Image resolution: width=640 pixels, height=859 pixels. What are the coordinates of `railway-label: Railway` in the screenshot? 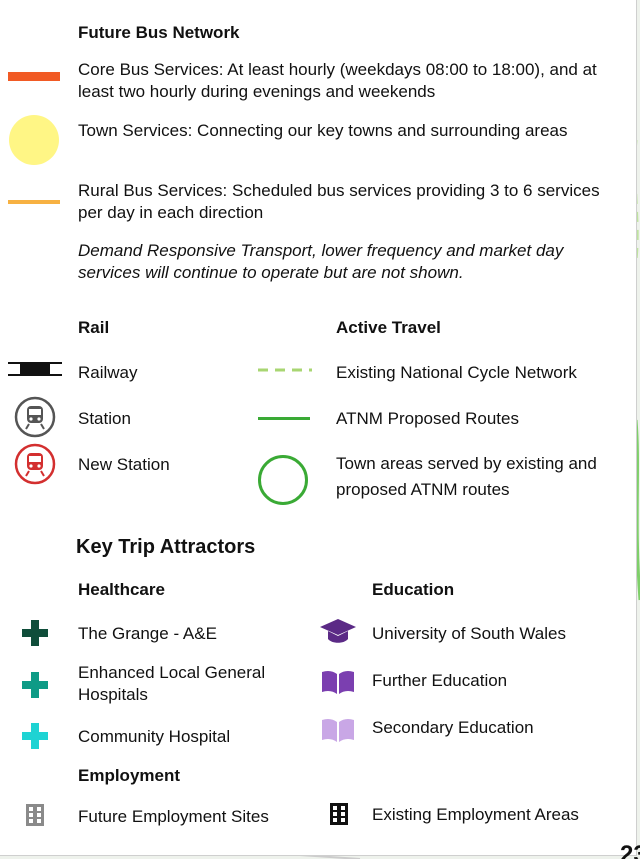 It's located at (108, 372).